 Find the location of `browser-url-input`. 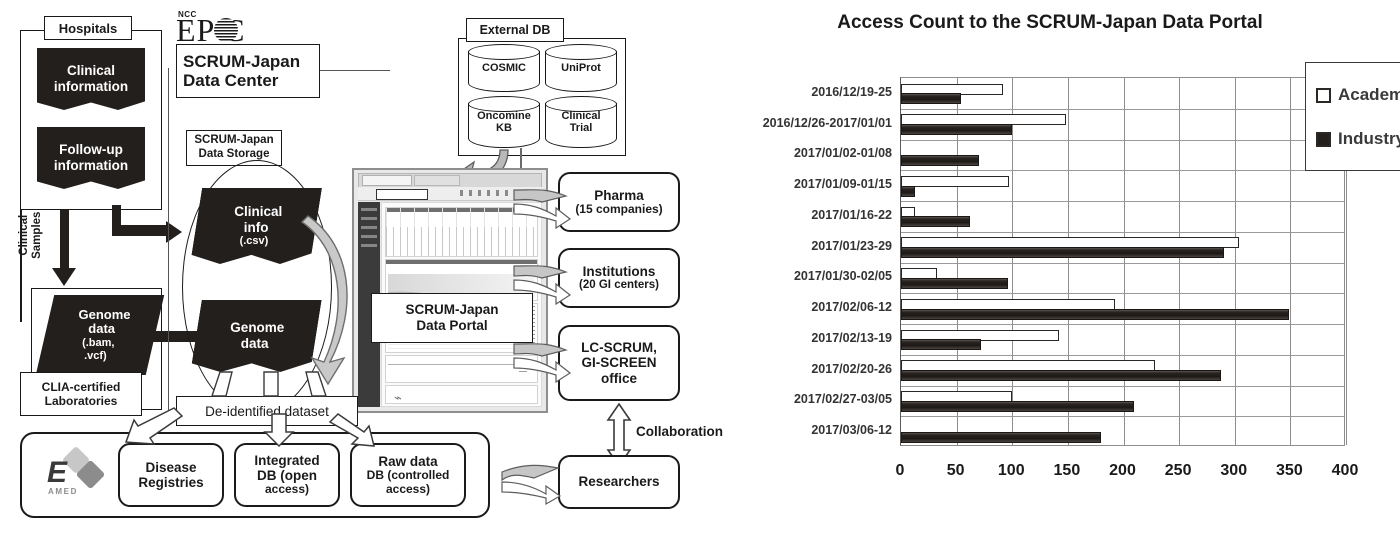

browser-url-input is located at coordinates (402, 194).